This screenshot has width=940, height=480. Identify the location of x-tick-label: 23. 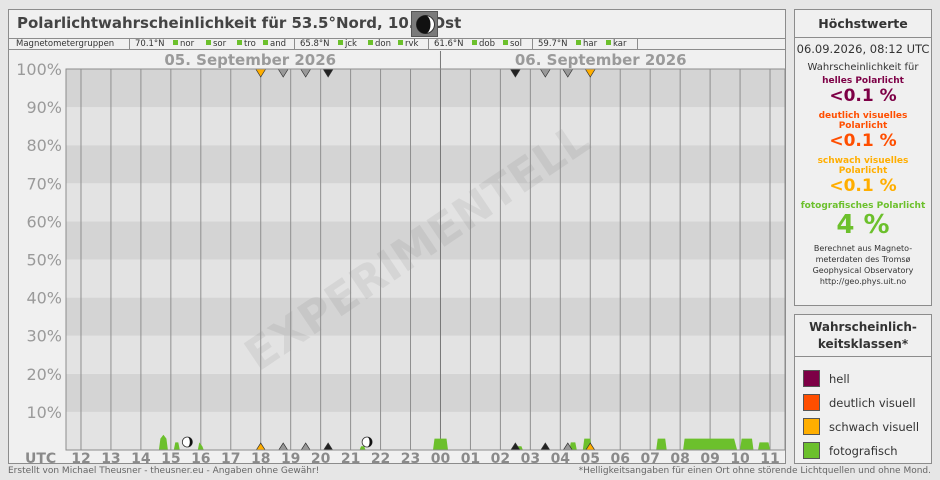
(410, 457).